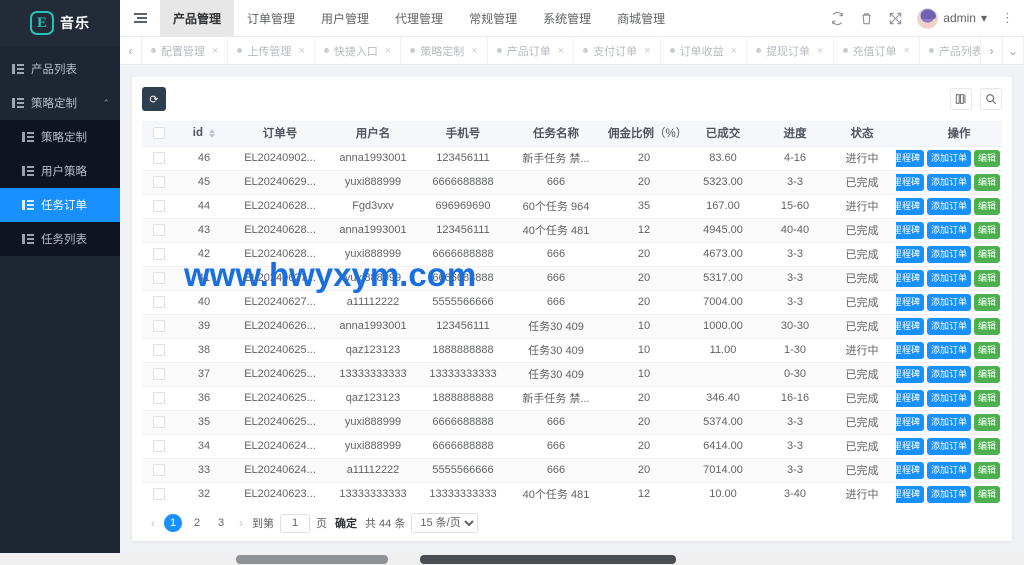  I want to click on column-settings-icon, so click(961, 99).